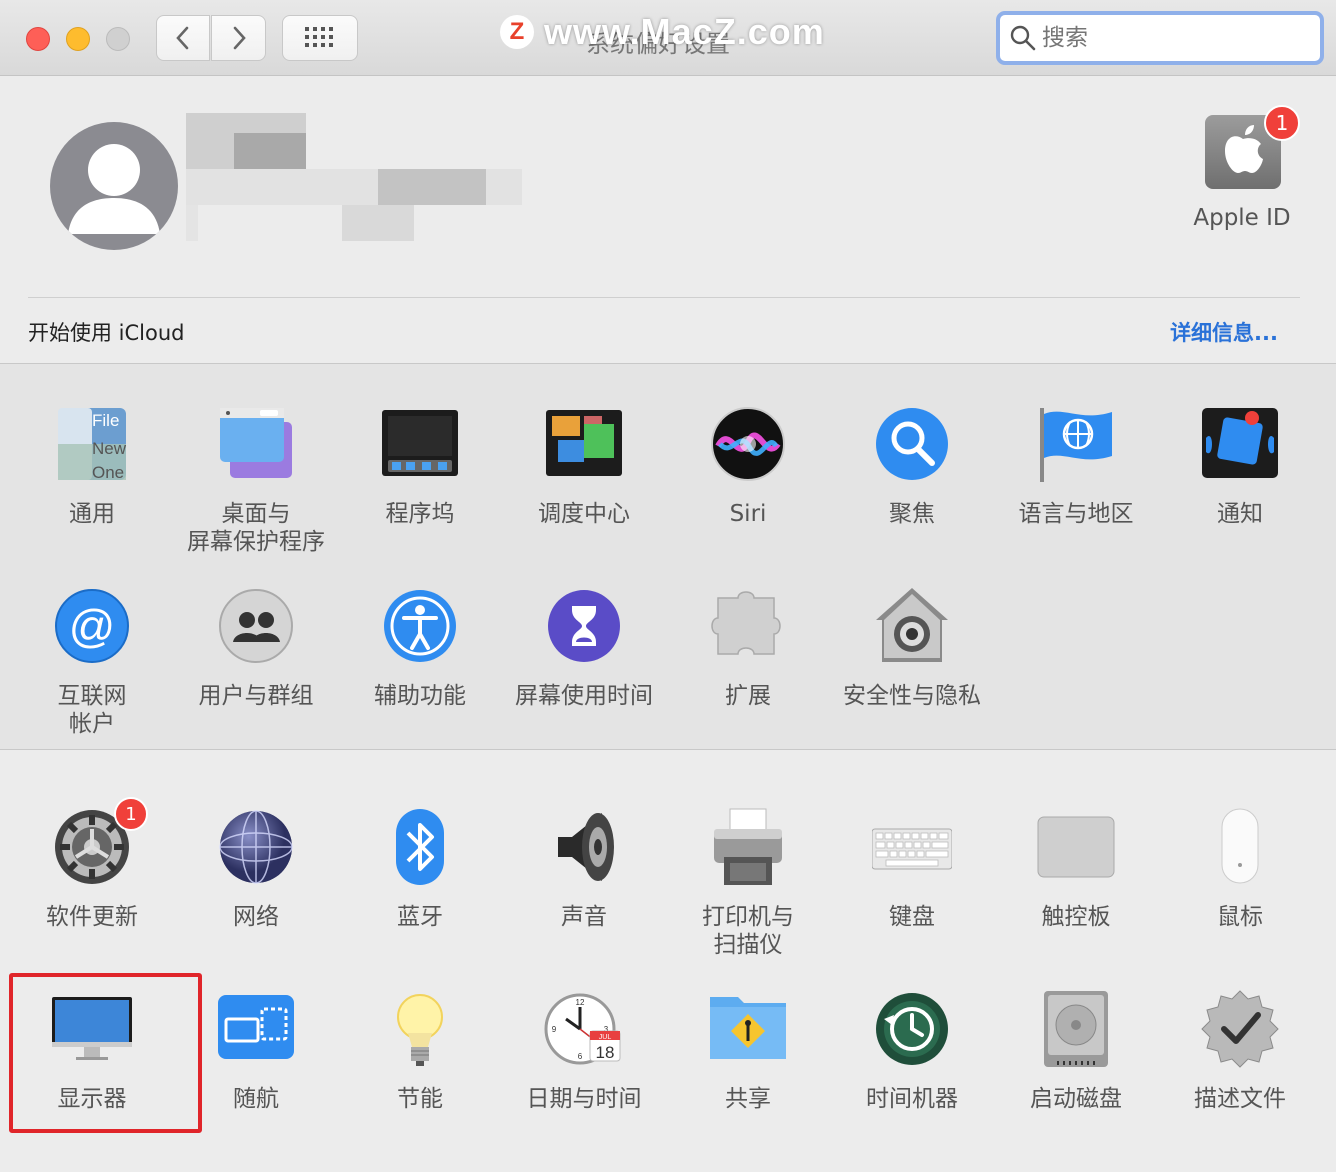  I want to click on pref-pane-dock: 程序坞, so click(420, 466).